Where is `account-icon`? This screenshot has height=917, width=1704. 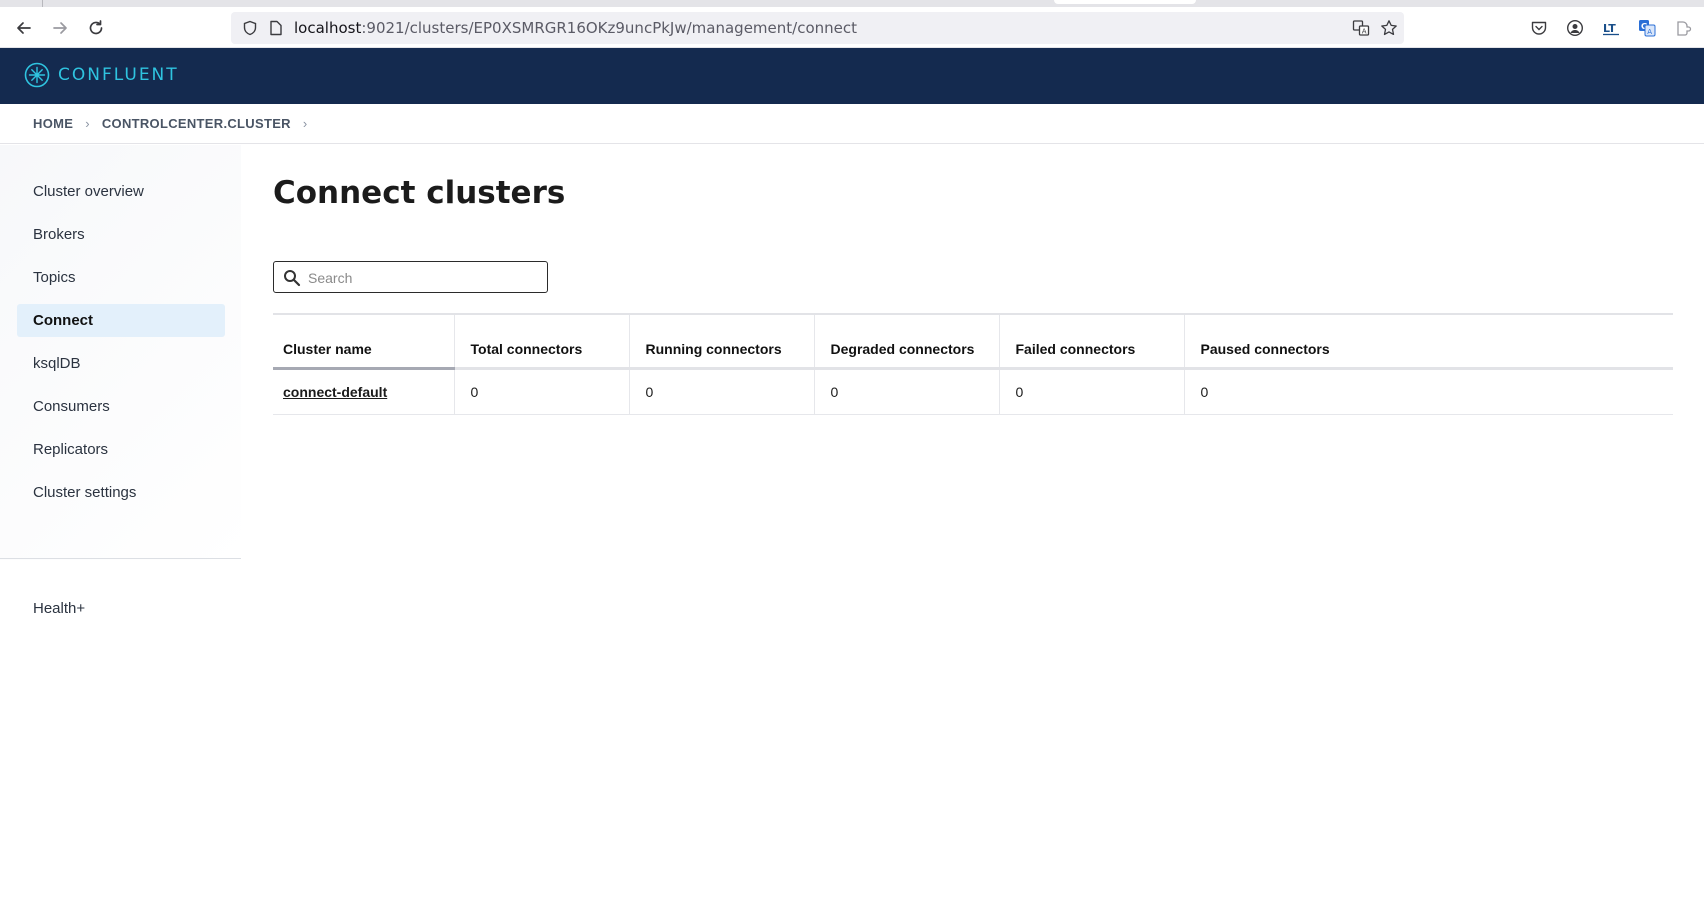 account-icon is located at coordinates (1575, 28).